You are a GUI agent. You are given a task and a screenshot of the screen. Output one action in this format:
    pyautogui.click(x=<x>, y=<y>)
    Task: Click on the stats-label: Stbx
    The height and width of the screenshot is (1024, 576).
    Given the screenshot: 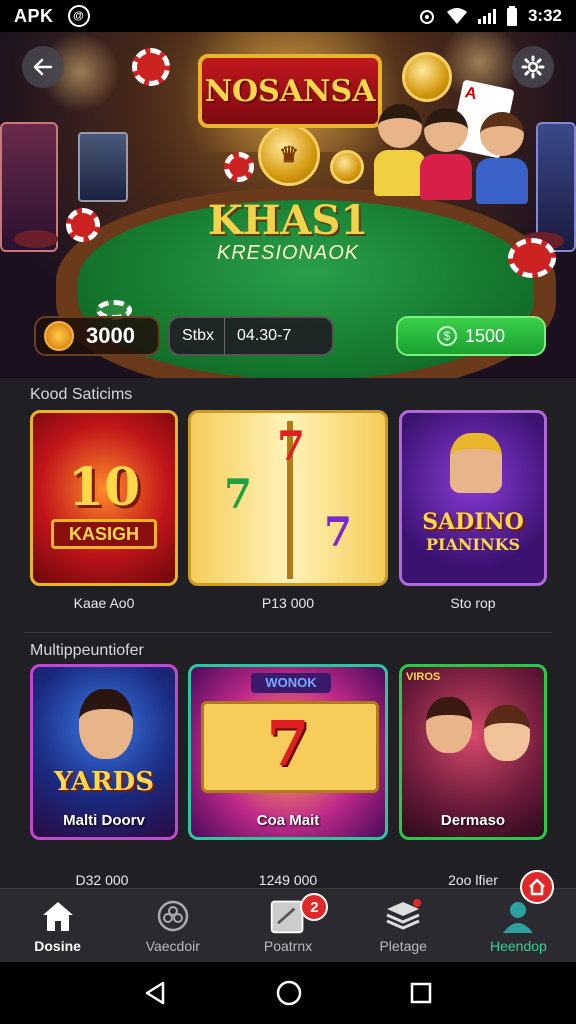 What is the action you would take?
    pyautogui.click(x=198, y=336)
    